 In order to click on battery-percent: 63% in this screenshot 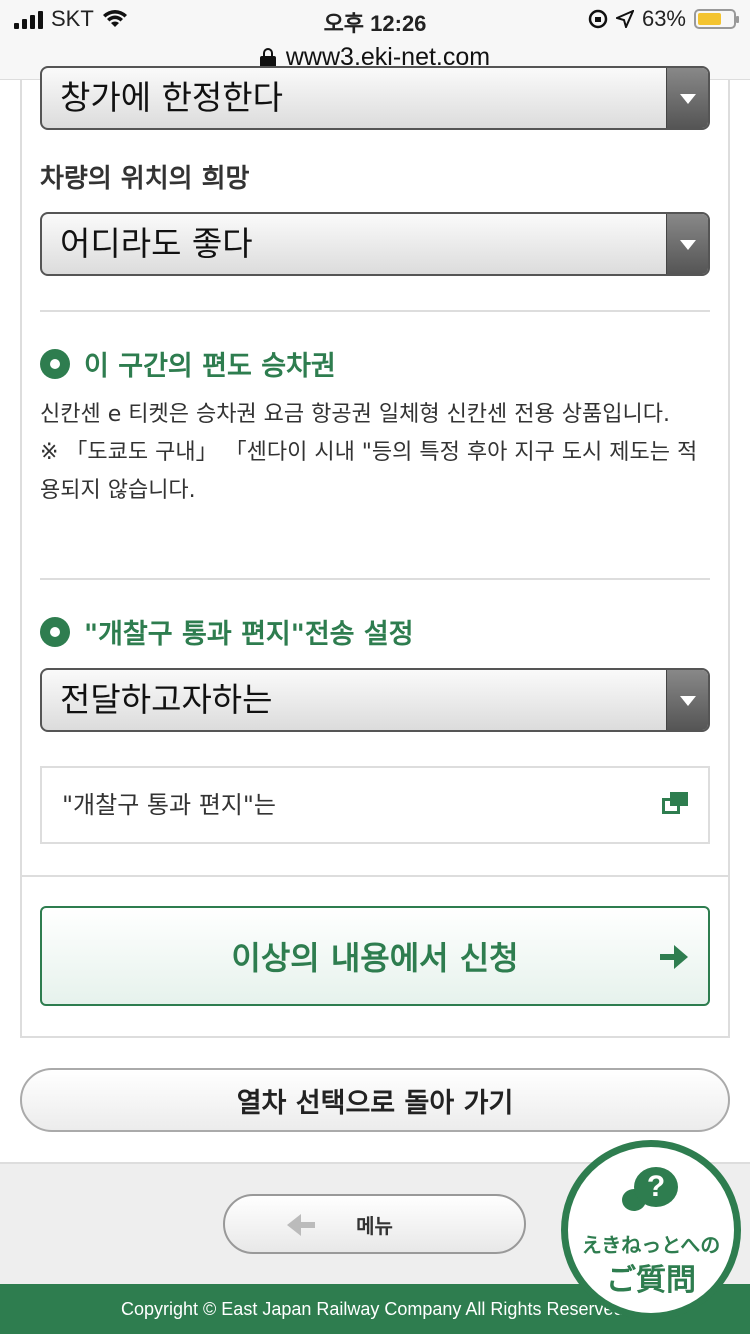, I will do `click(663, 18)`.